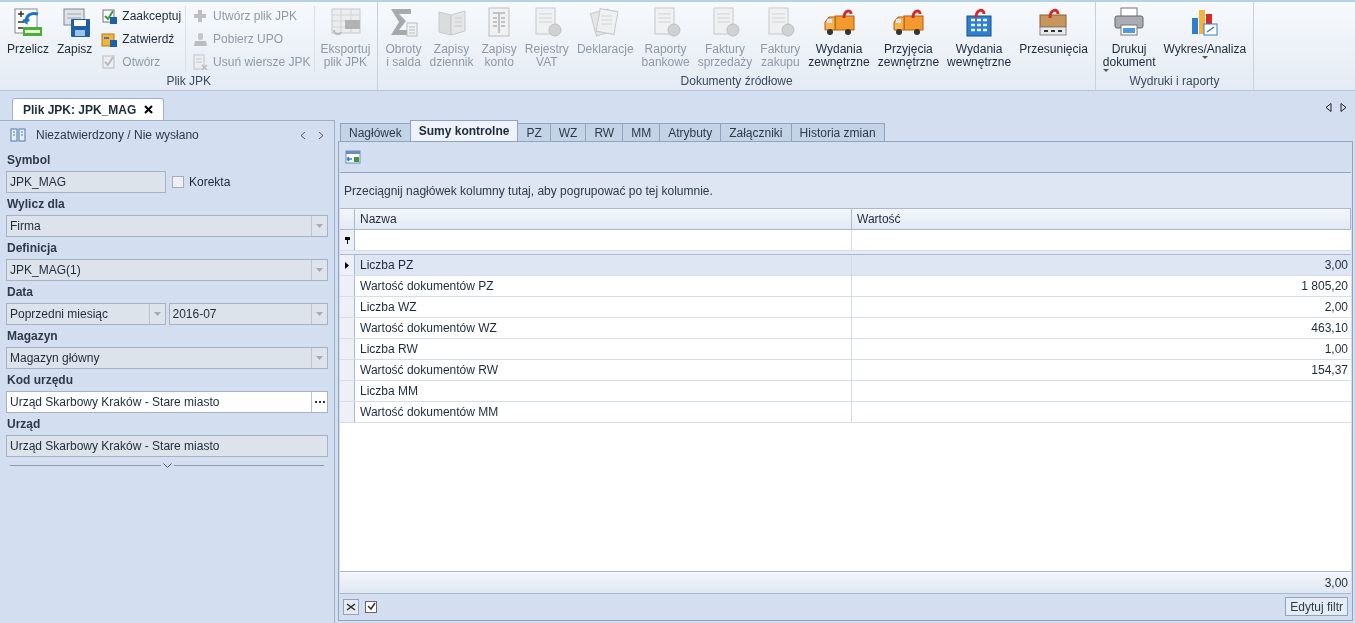  What do you see at coordinates (40, 380) in the screenshot?
I see `field-label: Kod urzędu` at bounding box center [40, 380].